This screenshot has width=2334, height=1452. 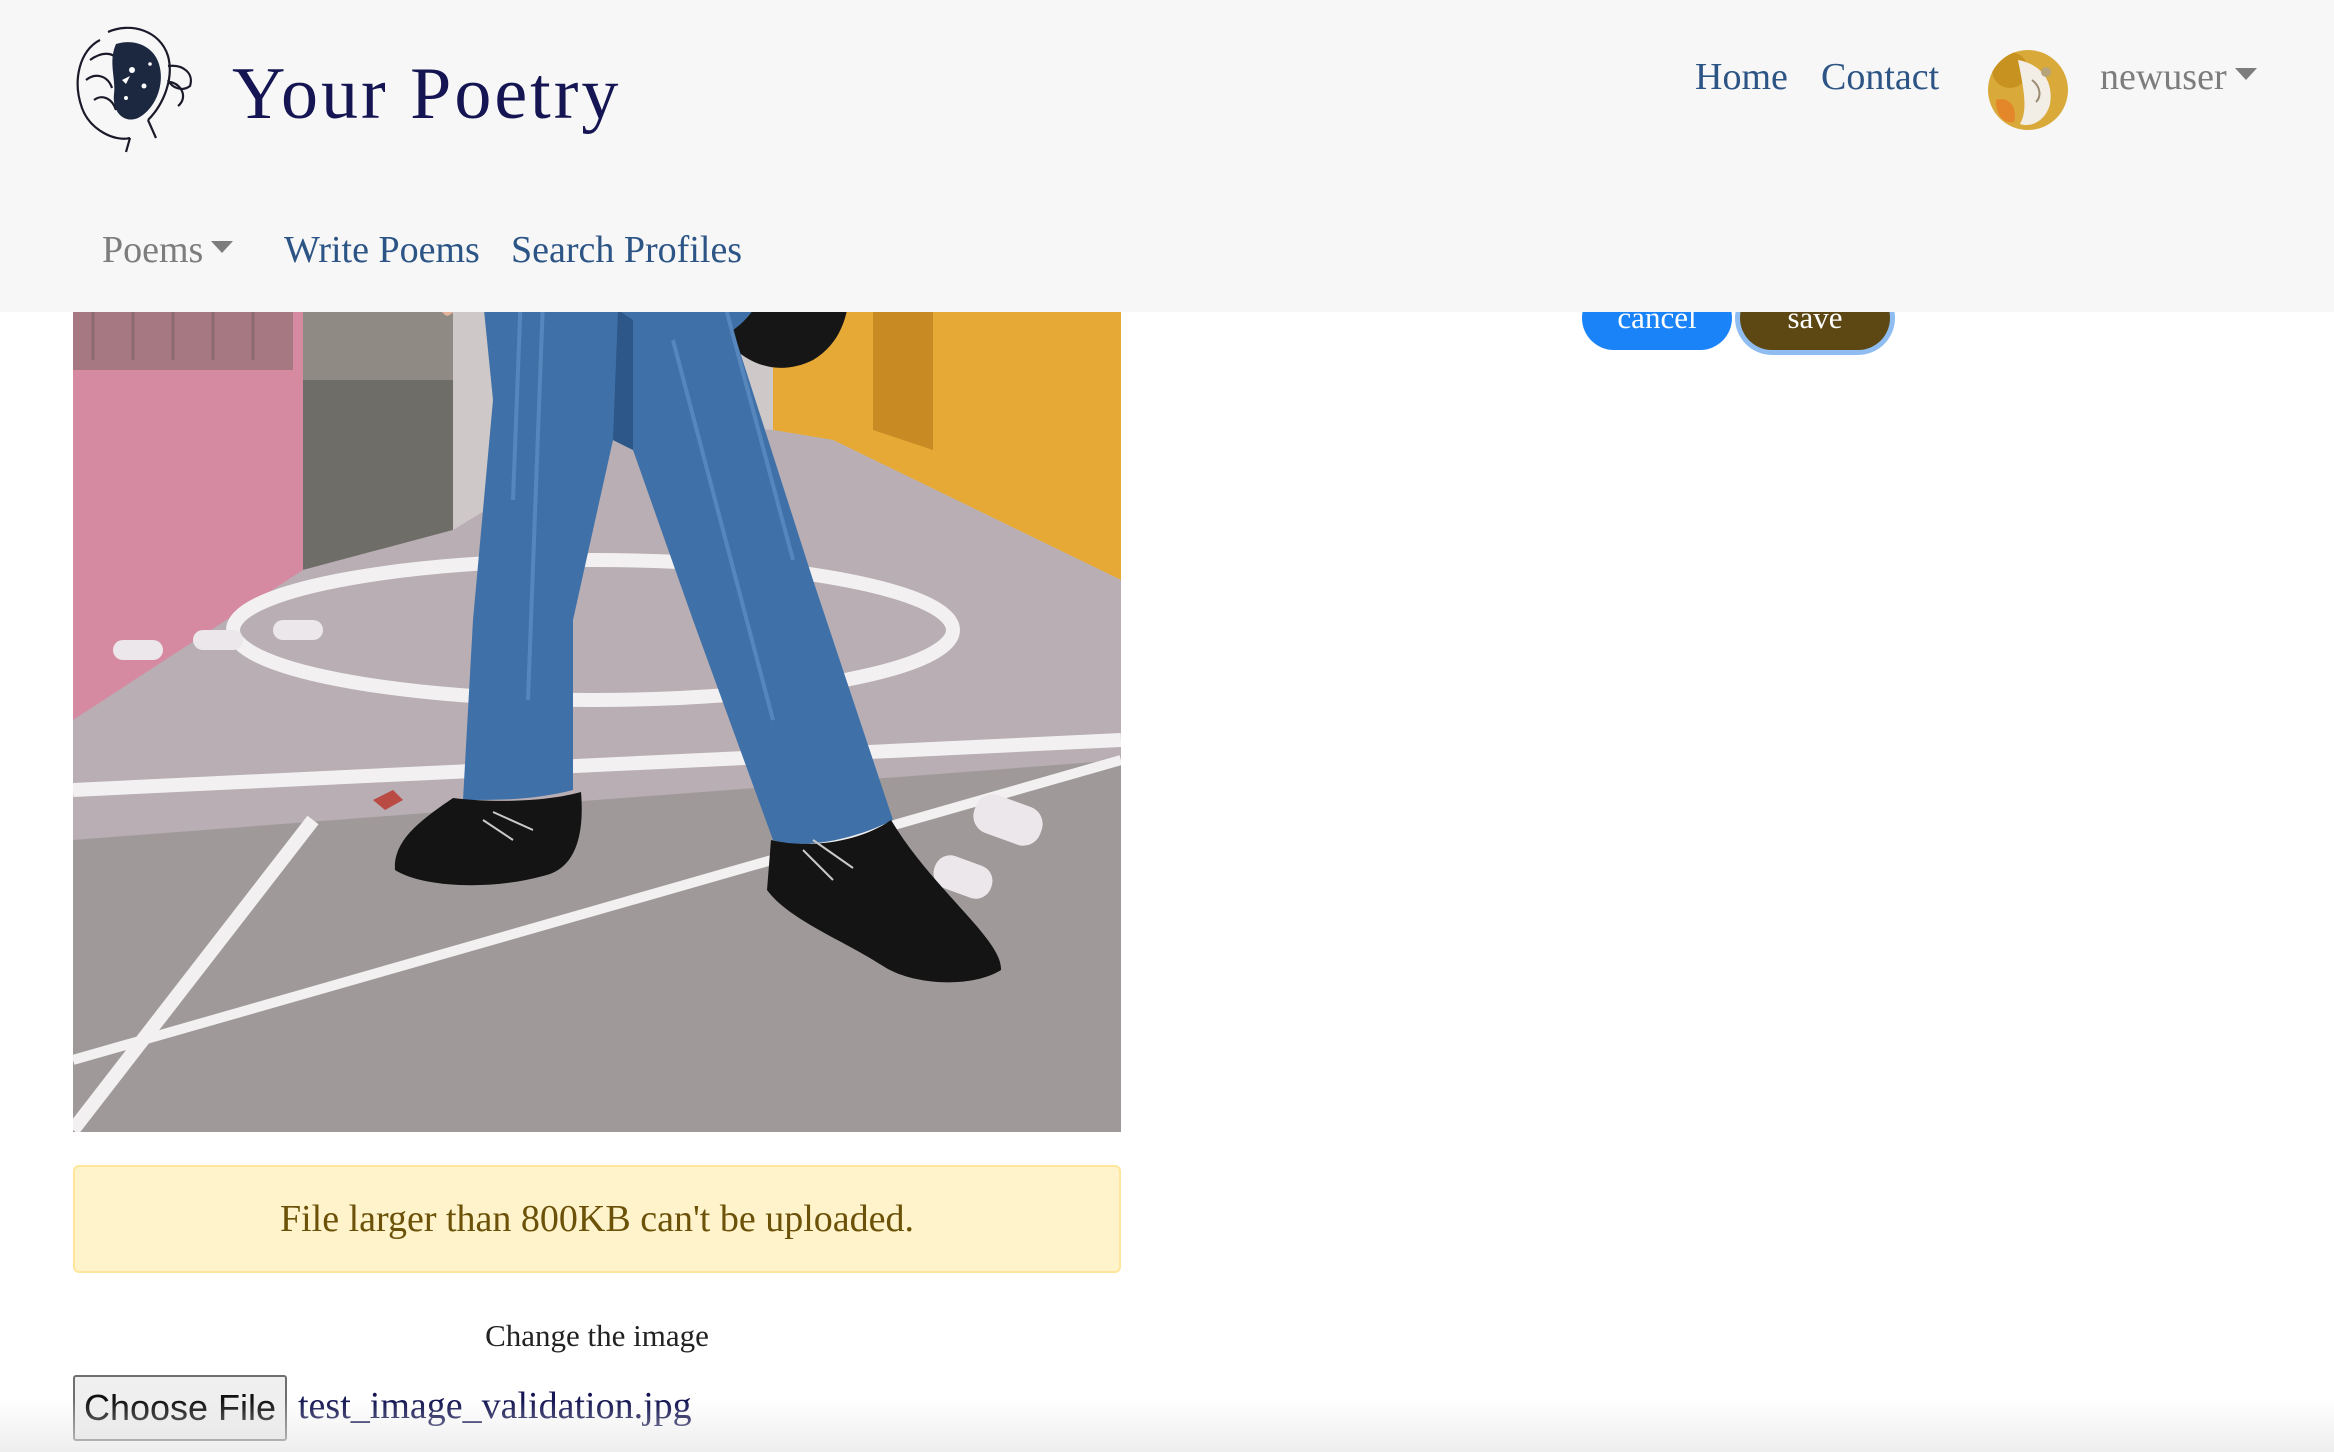 I want to click on nav-home-link: Home, so click(x=1741, y=77).